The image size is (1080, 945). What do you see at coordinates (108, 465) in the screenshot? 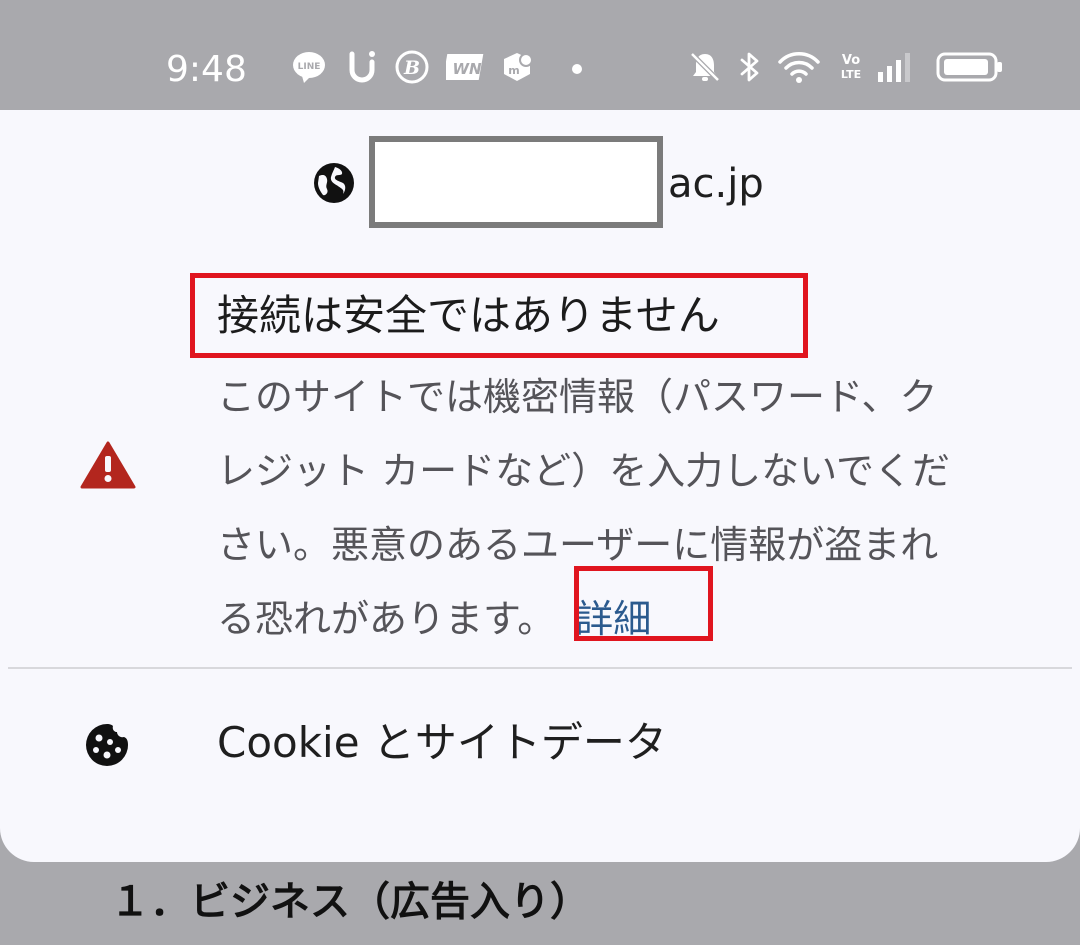
I see `warning-triangle-icon` at bounding box center [108, 465].